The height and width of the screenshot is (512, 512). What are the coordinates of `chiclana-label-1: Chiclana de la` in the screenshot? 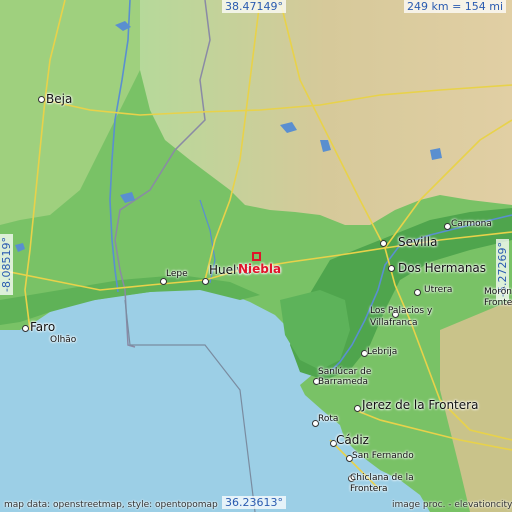 It's located at (382, 478).